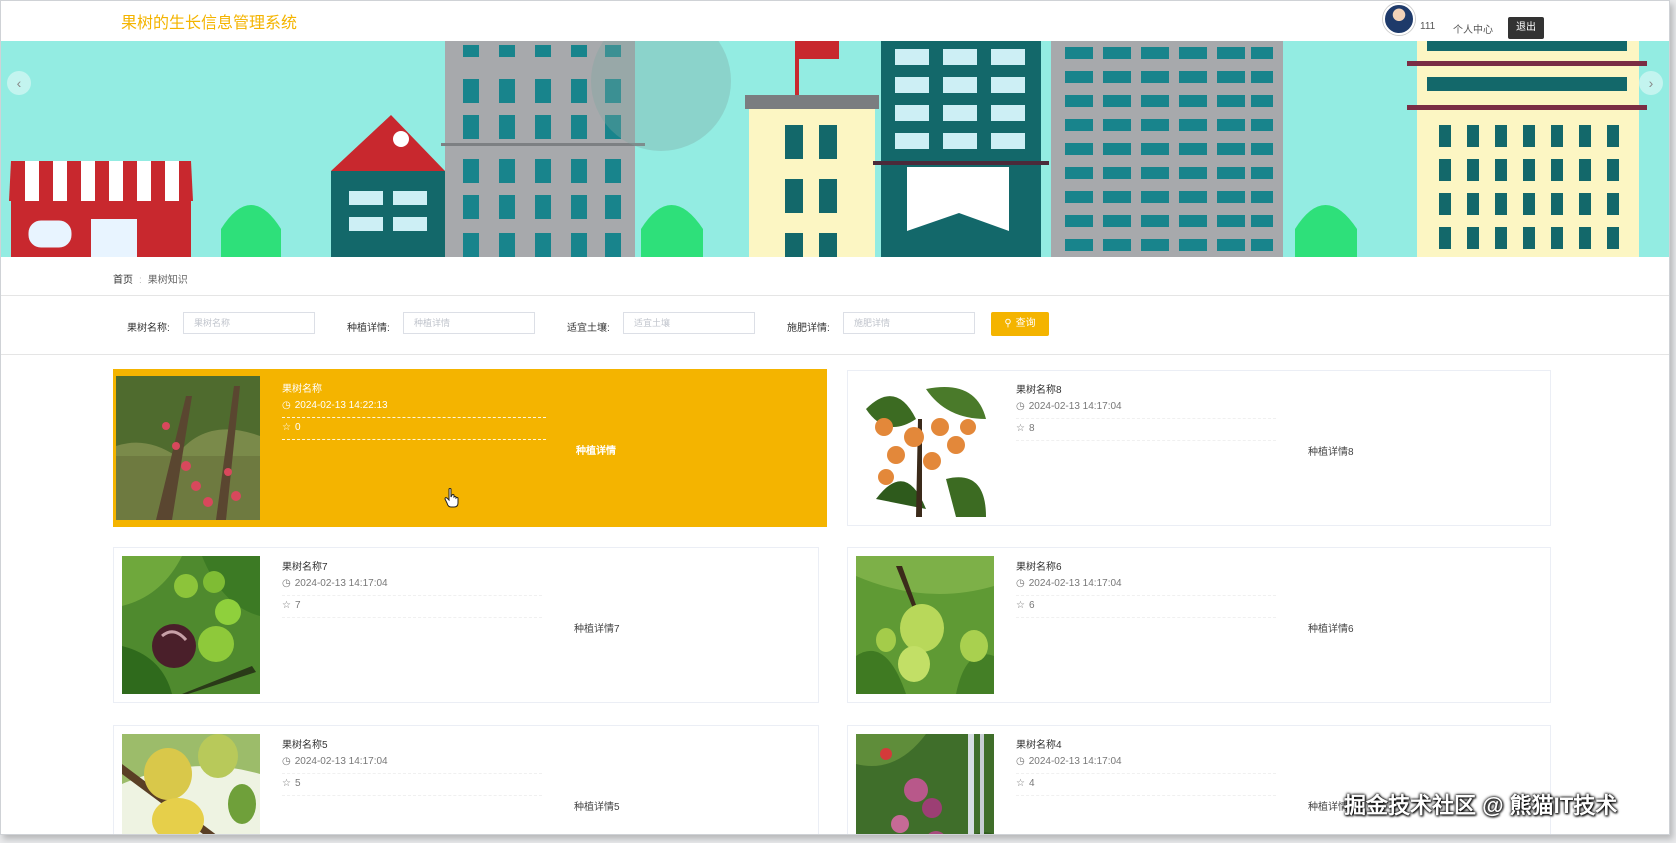  I want to click on likes-count: 8, so click(1031, 428).